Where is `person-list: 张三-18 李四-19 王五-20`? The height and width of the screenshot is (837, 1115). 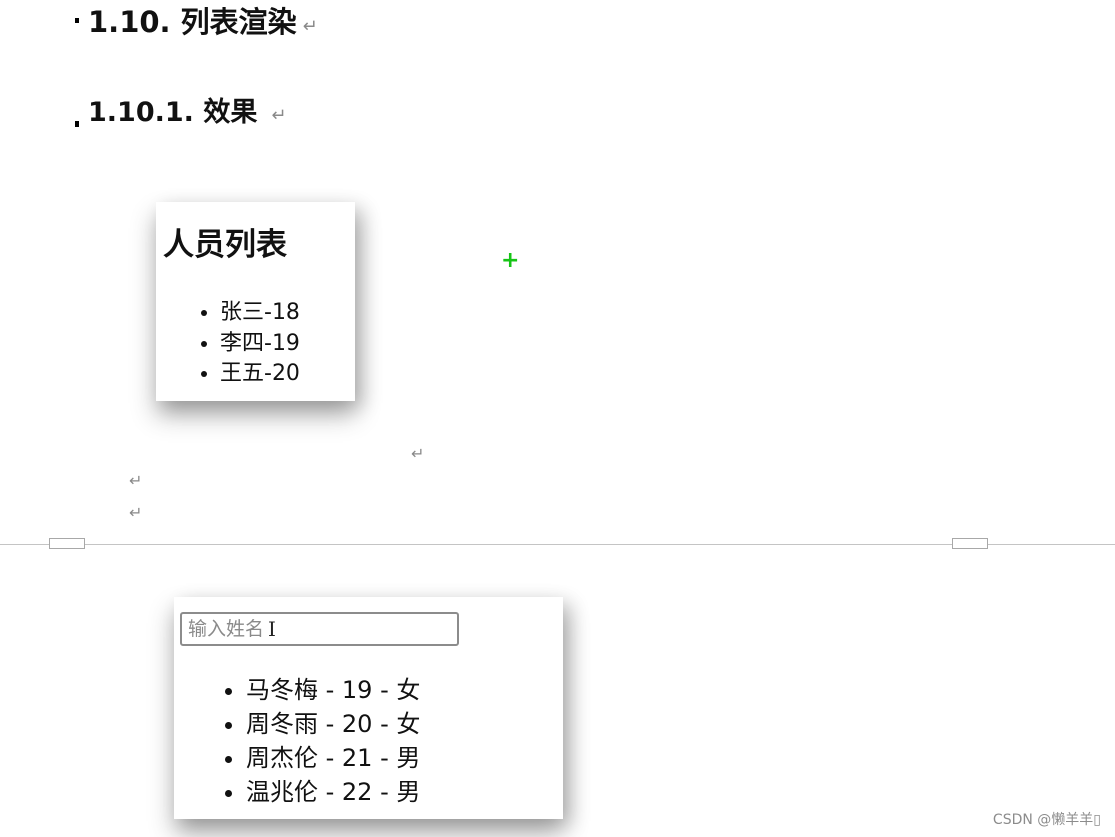 person-list: 张三-18 李四-19 王五-20 is located at coordinates (228, 344).